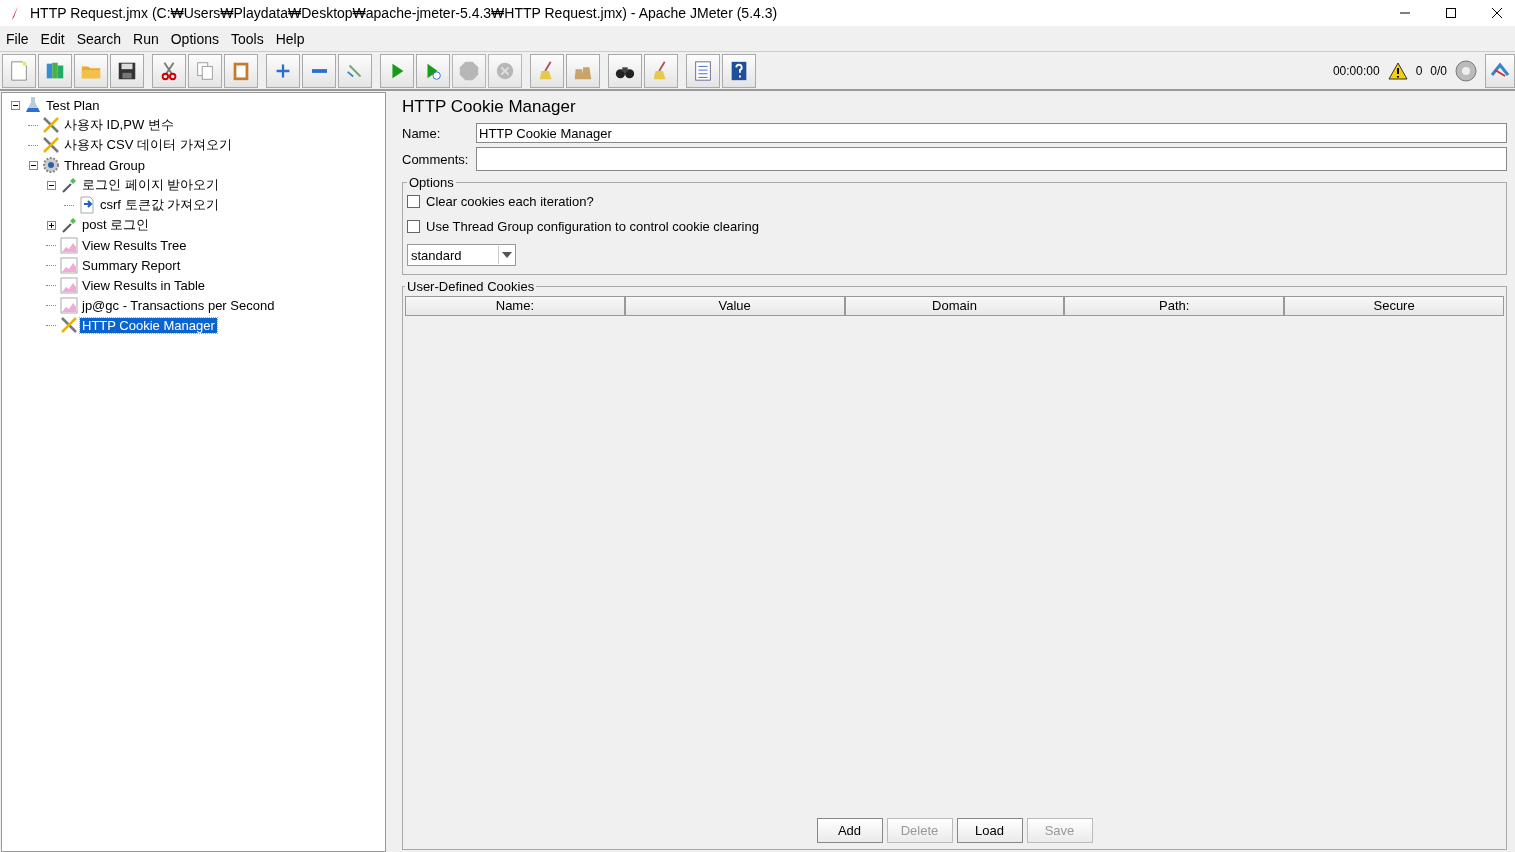 This screenshot has height=852, width=1515. Describe the element at coordinates (515, 306) in the screenshot. I see `column-header: Name:` at that location.